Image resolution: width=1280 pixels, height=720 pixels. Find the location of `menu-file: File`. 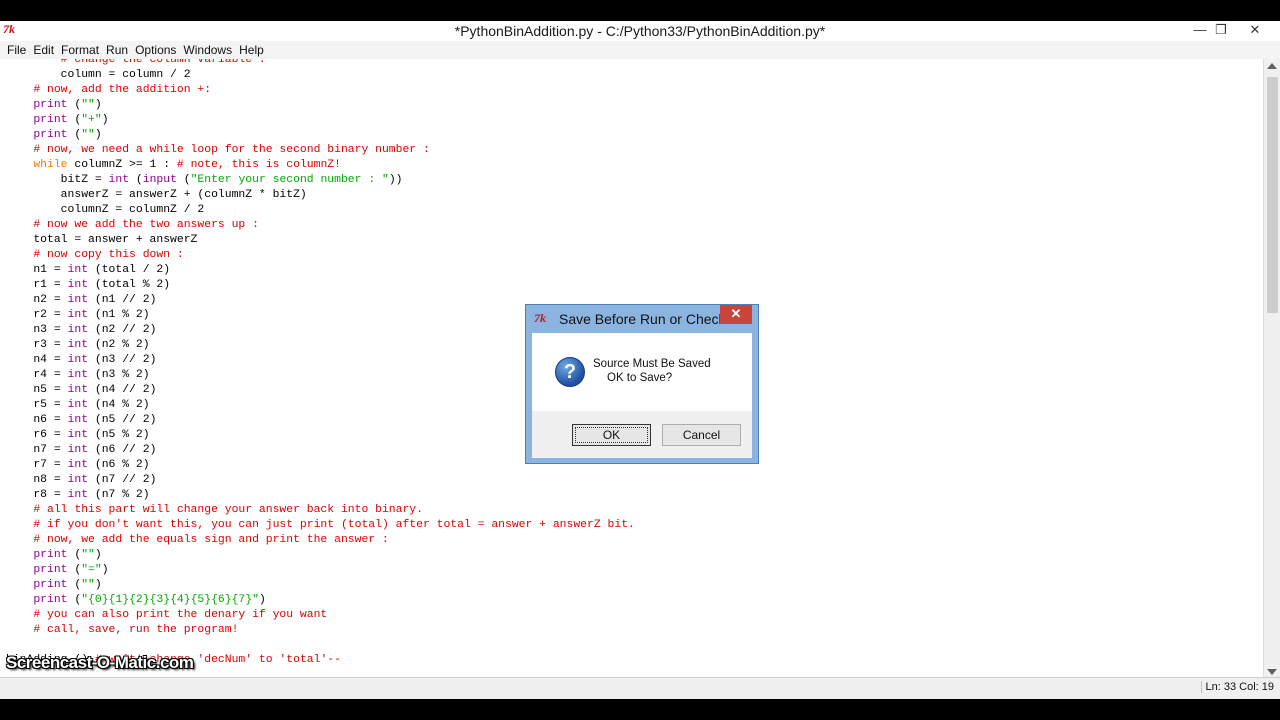

menu-file: File is located at coordinates (16, 50).